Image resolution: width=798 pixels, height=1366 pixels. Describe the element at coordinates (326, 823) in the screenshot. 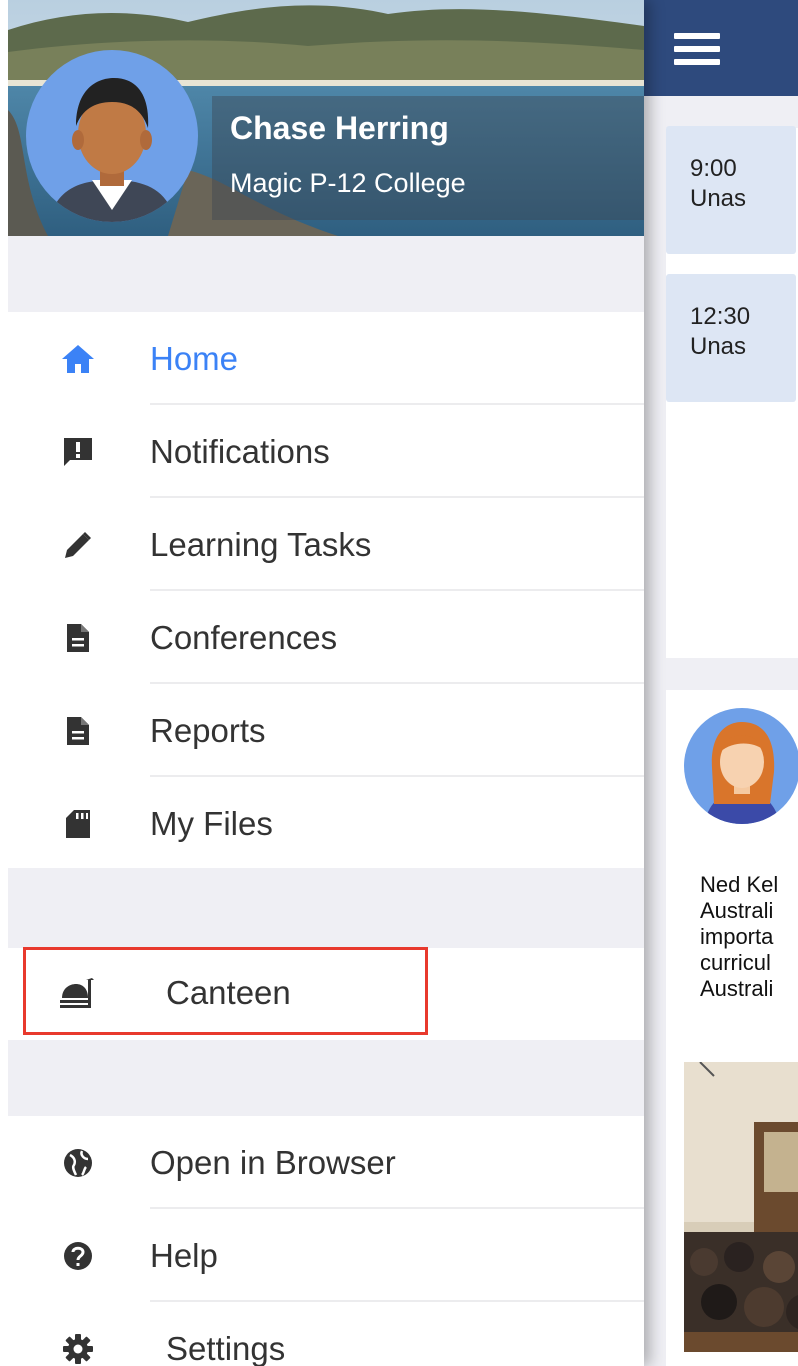

I see `nav-item-my-files: My Files` at that location.